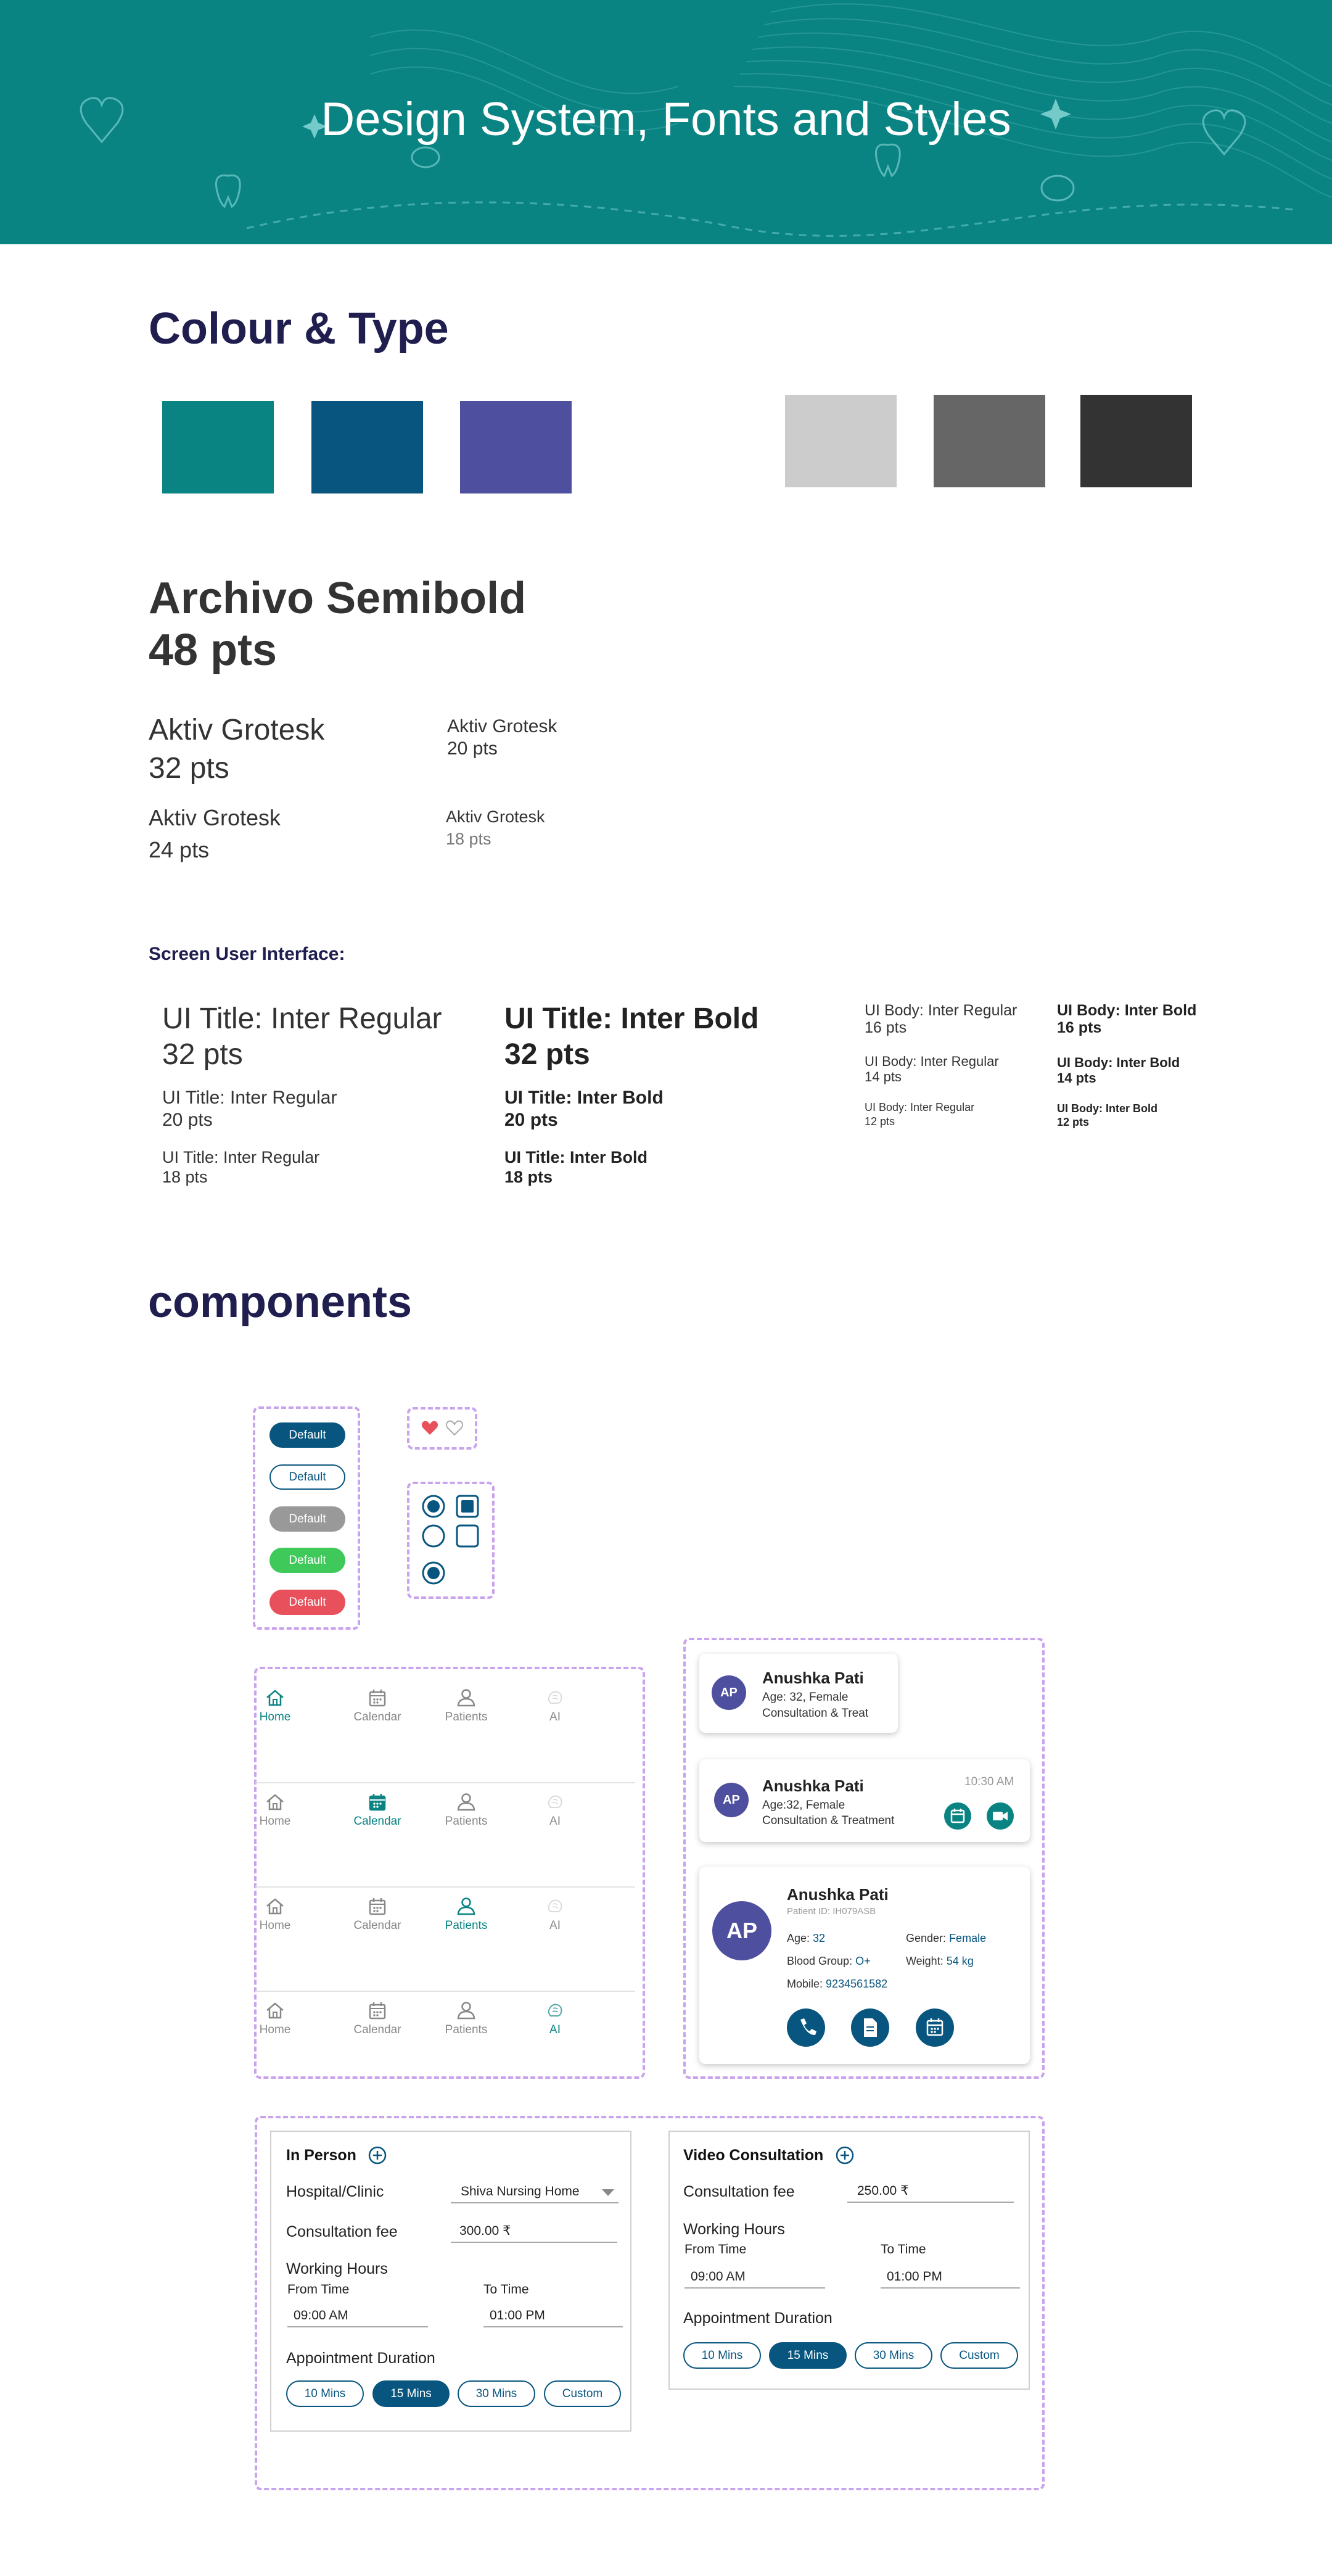 This screenshot has width=1332, height=2576. I want to click on checkbox-checked, so click(468, 1506).